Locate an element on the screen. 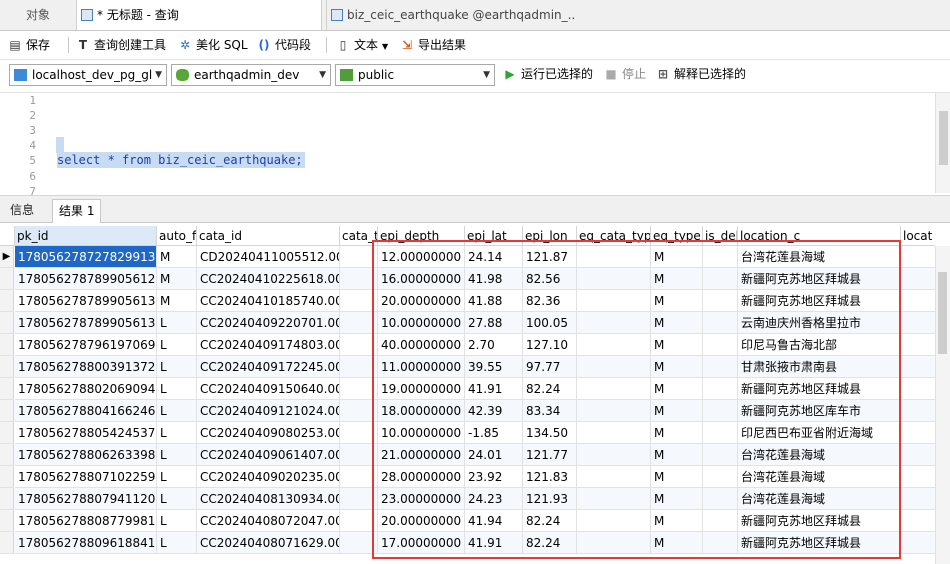  stop-button: ■ 停止 is located at coordinates (625, 74).